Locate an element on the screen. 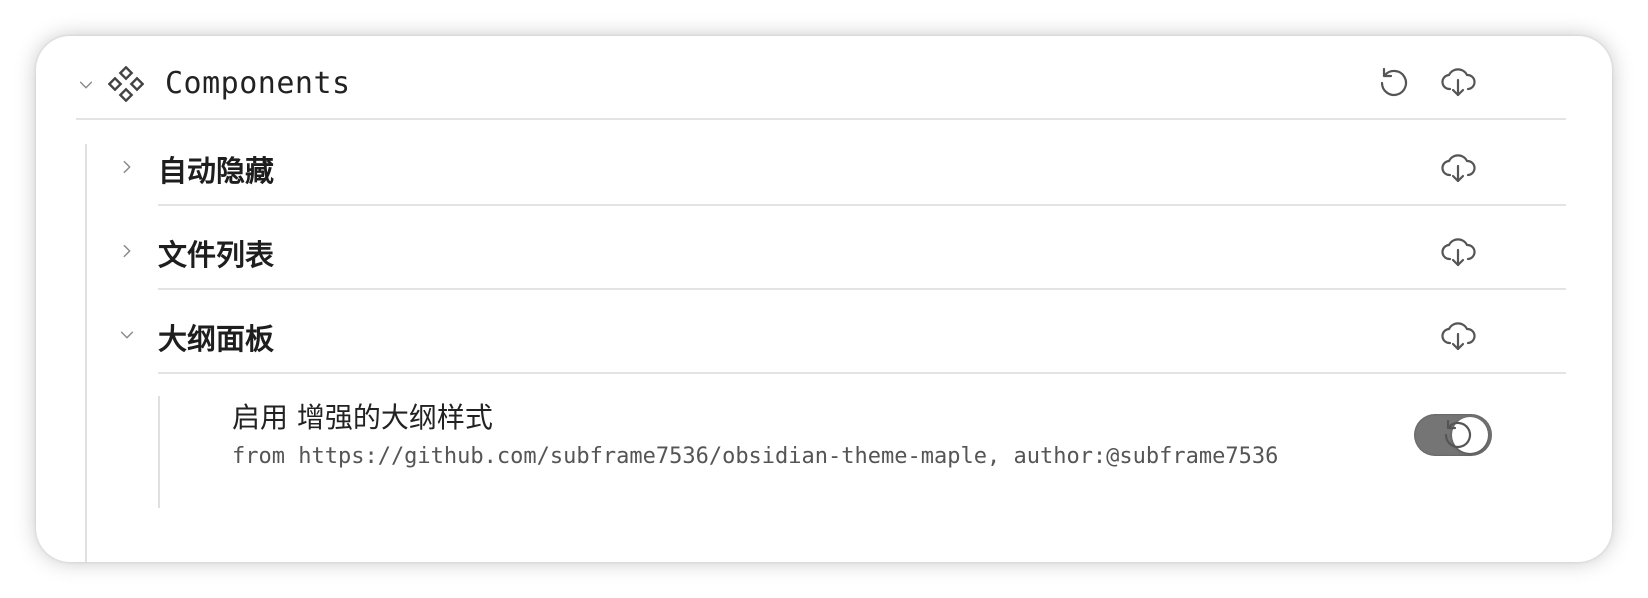 The width and height of the screenshot is (1648, 598). setting-guide-line is located at coordinates (159, 452).